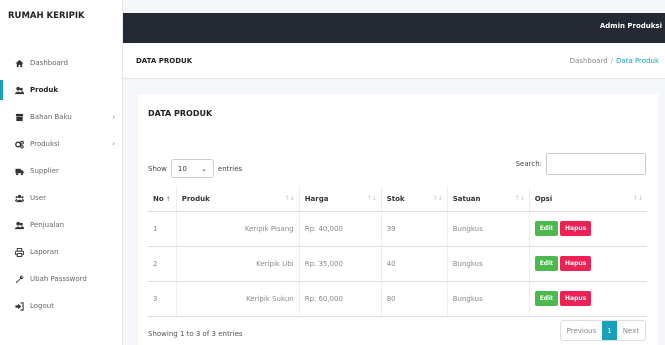 The width and height of the screenshot is (665, 345). What do you see at coordinates (19, 63) in the screenshot?
I see `home-icon` at bounding box center [19, 63].